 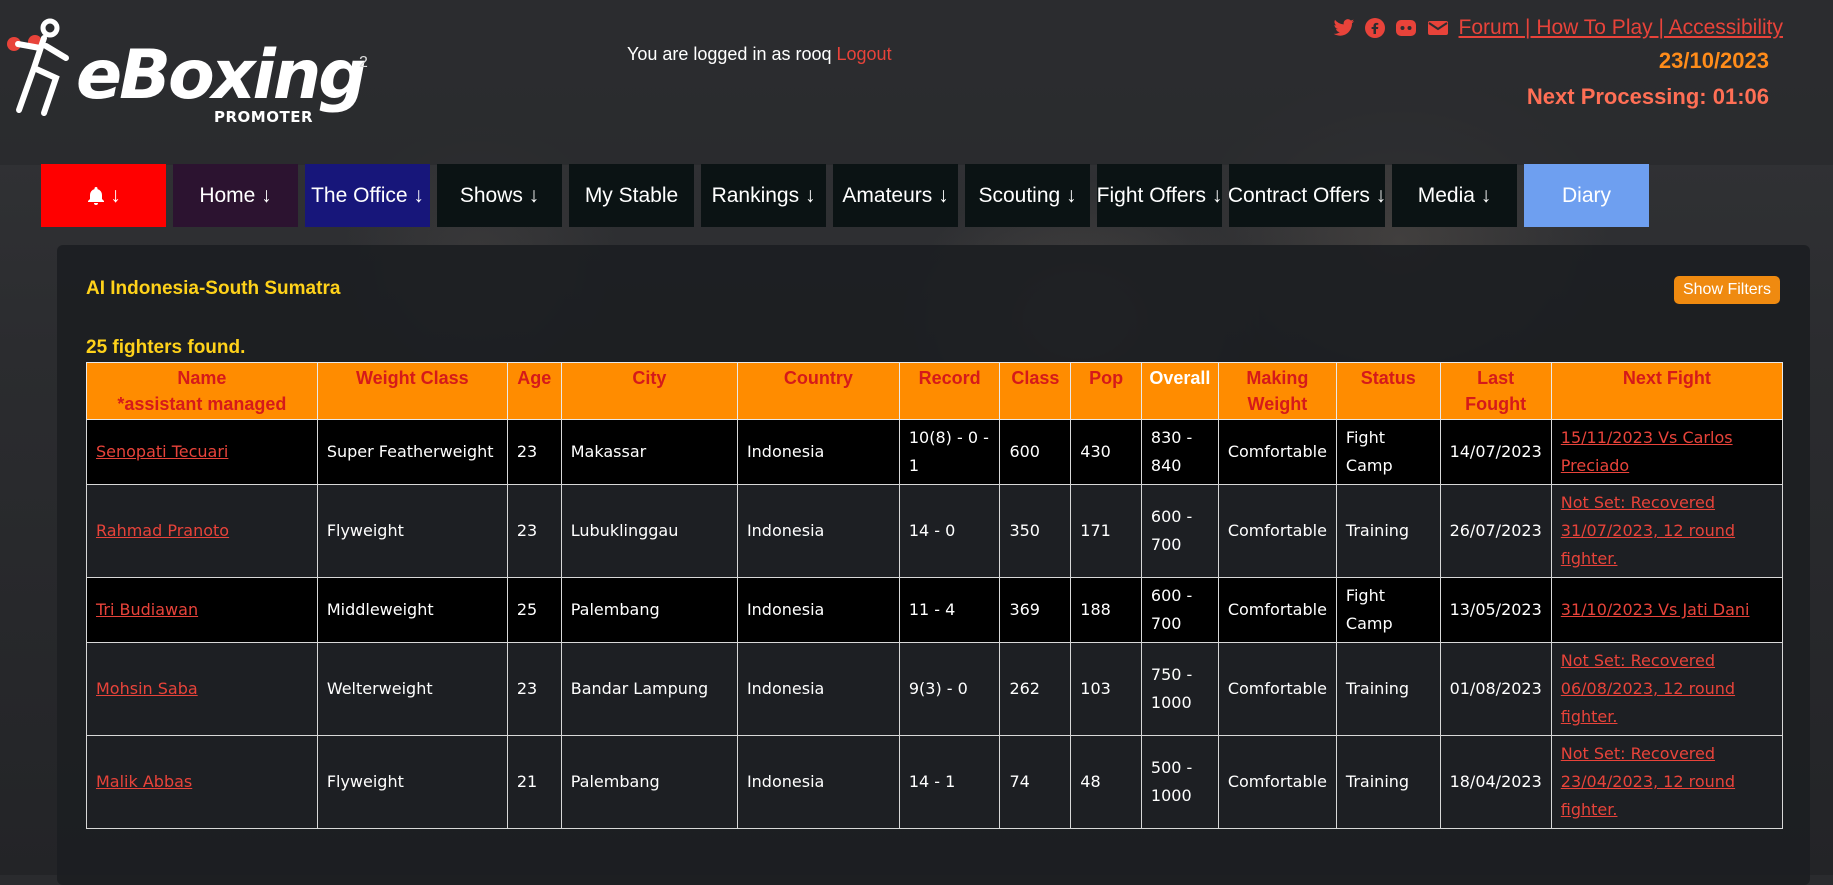 What do you see at coordinates (1179, 391) in the screenshot?
I see `col-overall: Overall` at bounding box center [1179, 391].